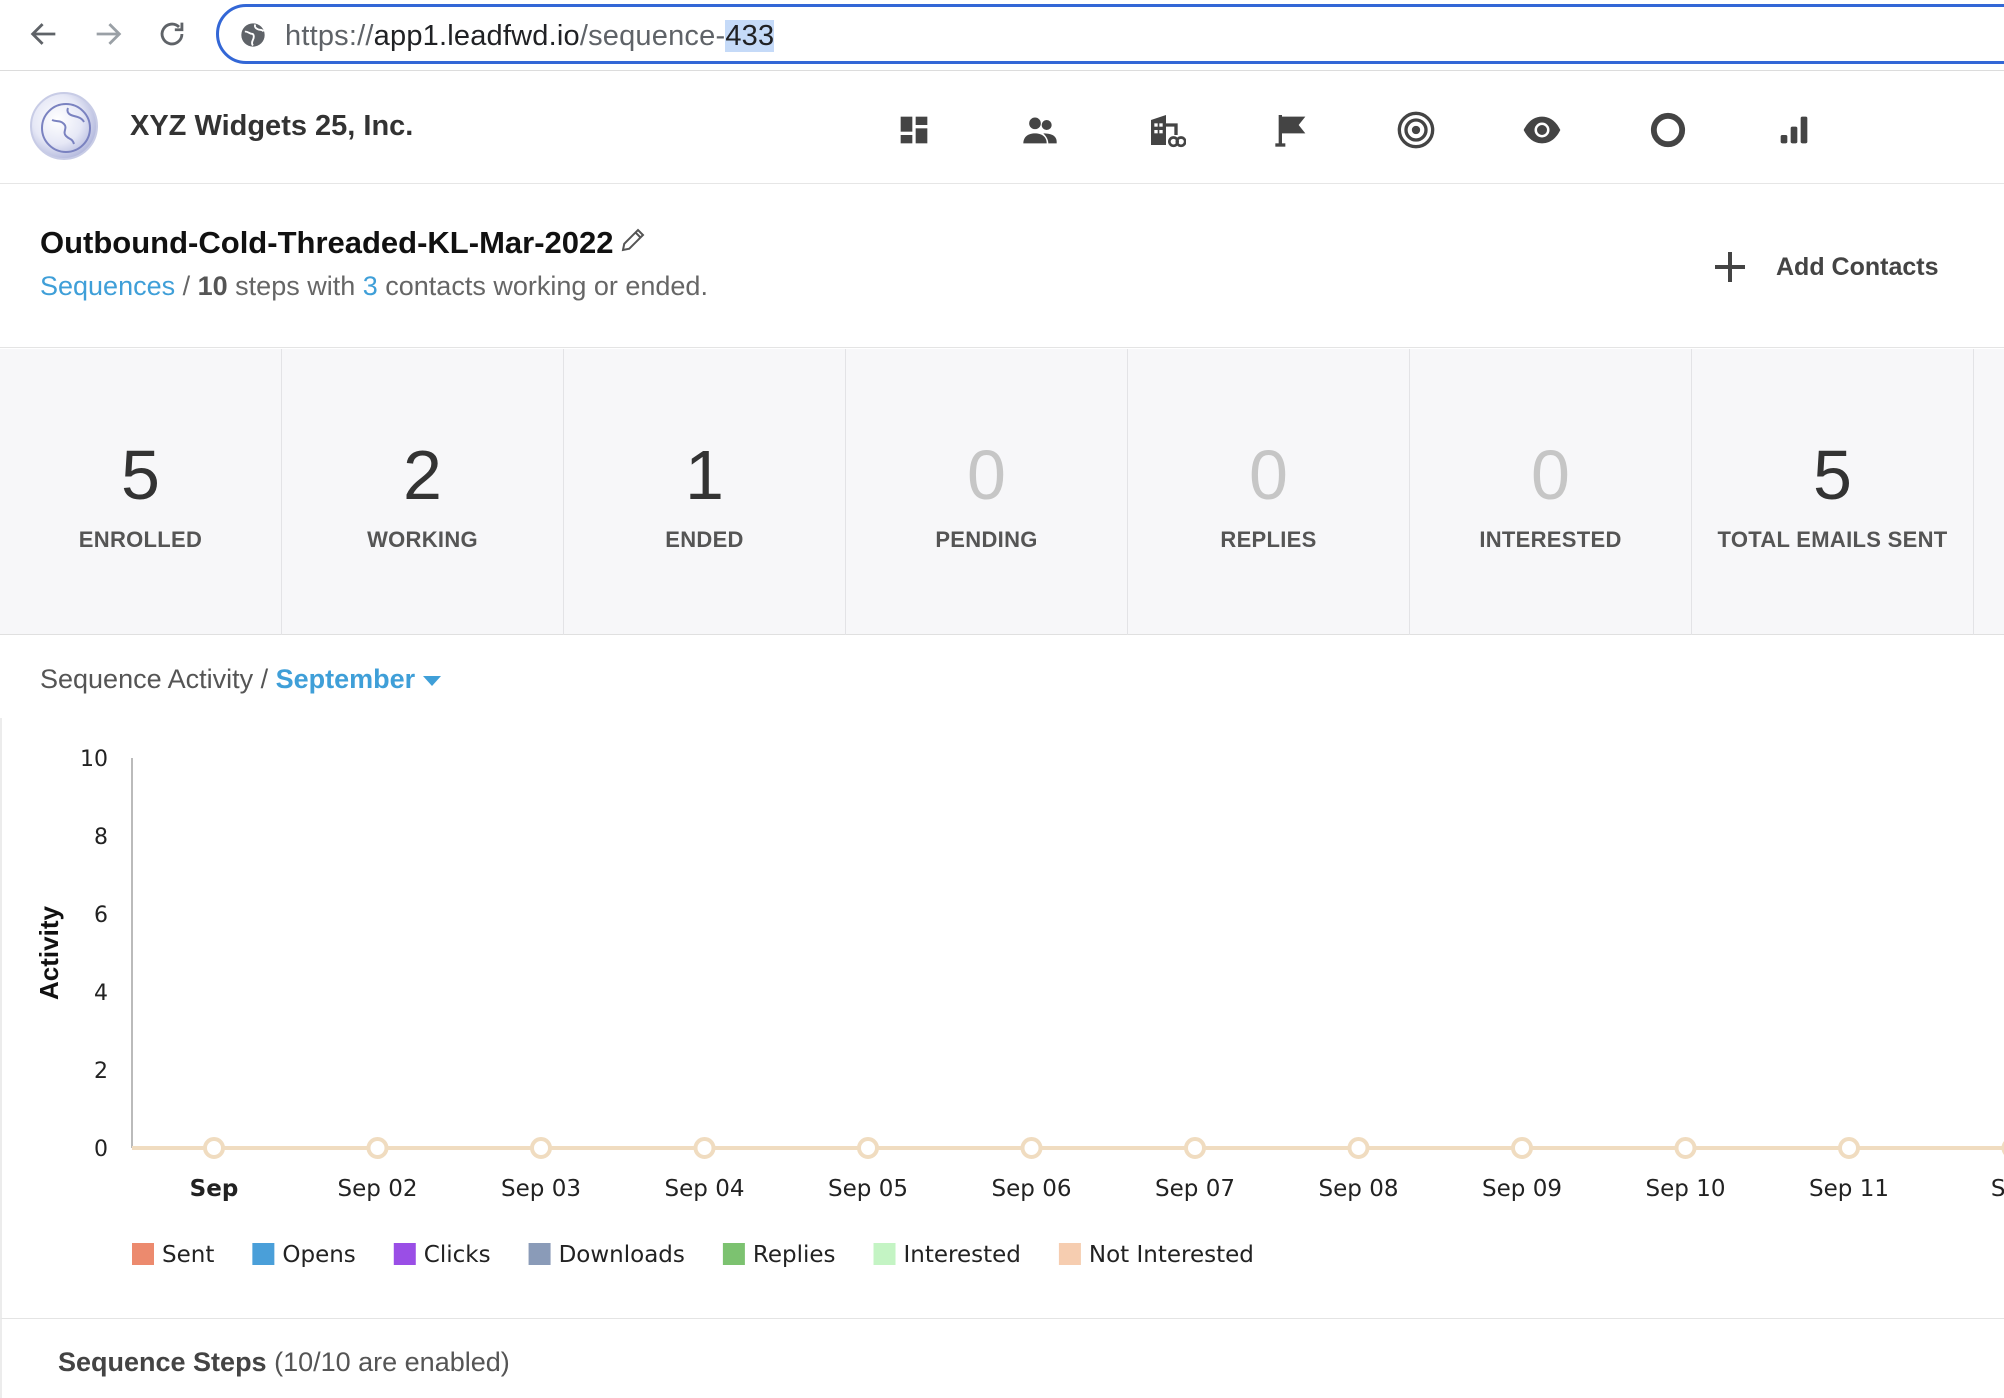 The image size is (2004, 1398). Describe the element at coordinates (1849, 1189) in the screenshot. I see `x-tick-label: Sep 11` at that location.